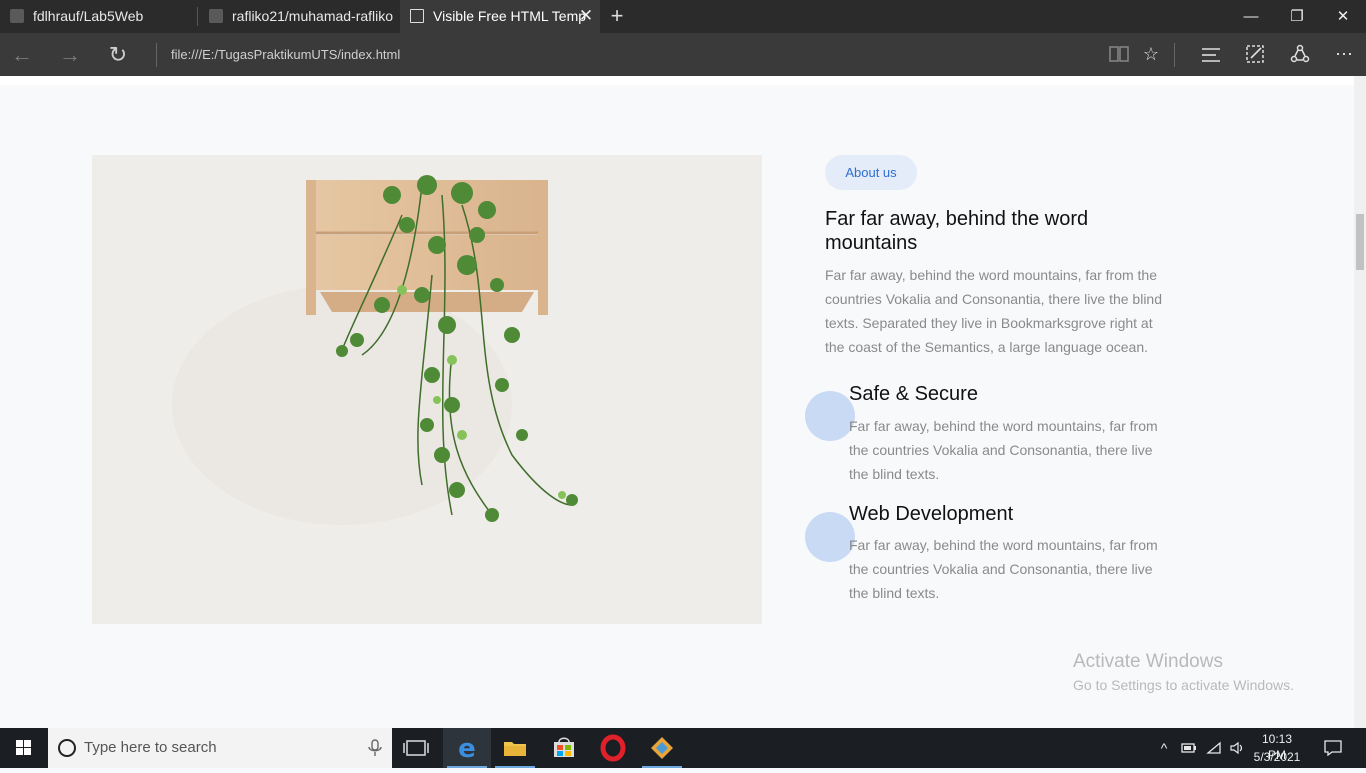  I want to click on restore-icon: ❐, so click(1297, 16).